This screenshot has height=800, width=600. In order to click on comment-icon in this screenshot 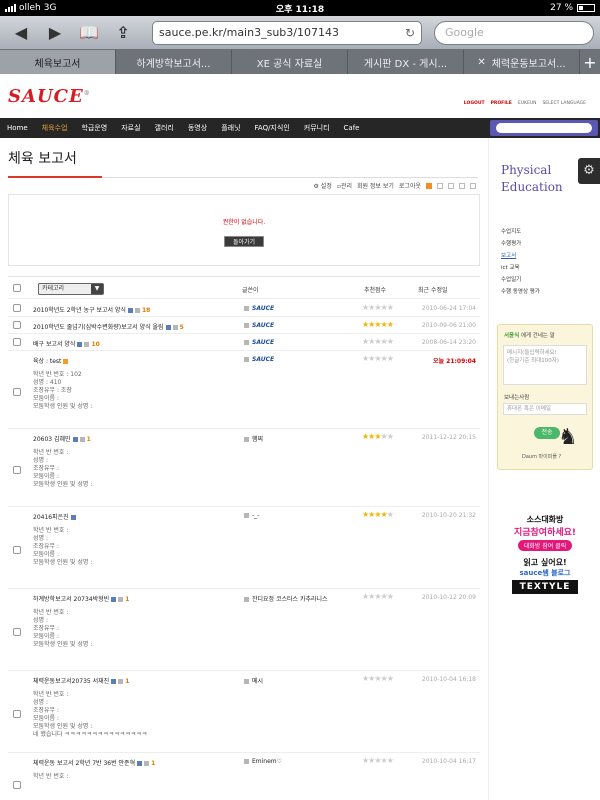, I will do `click(82, 439)`.